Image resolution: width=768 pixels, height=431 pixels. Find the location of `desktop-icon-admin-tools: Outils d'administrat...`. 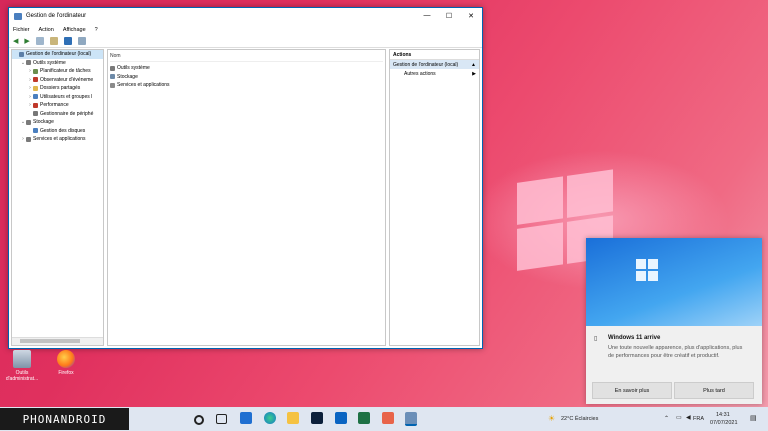

desktop-icon-admin-tools: Outils d'administrat... is located at coordinates (22, 366).